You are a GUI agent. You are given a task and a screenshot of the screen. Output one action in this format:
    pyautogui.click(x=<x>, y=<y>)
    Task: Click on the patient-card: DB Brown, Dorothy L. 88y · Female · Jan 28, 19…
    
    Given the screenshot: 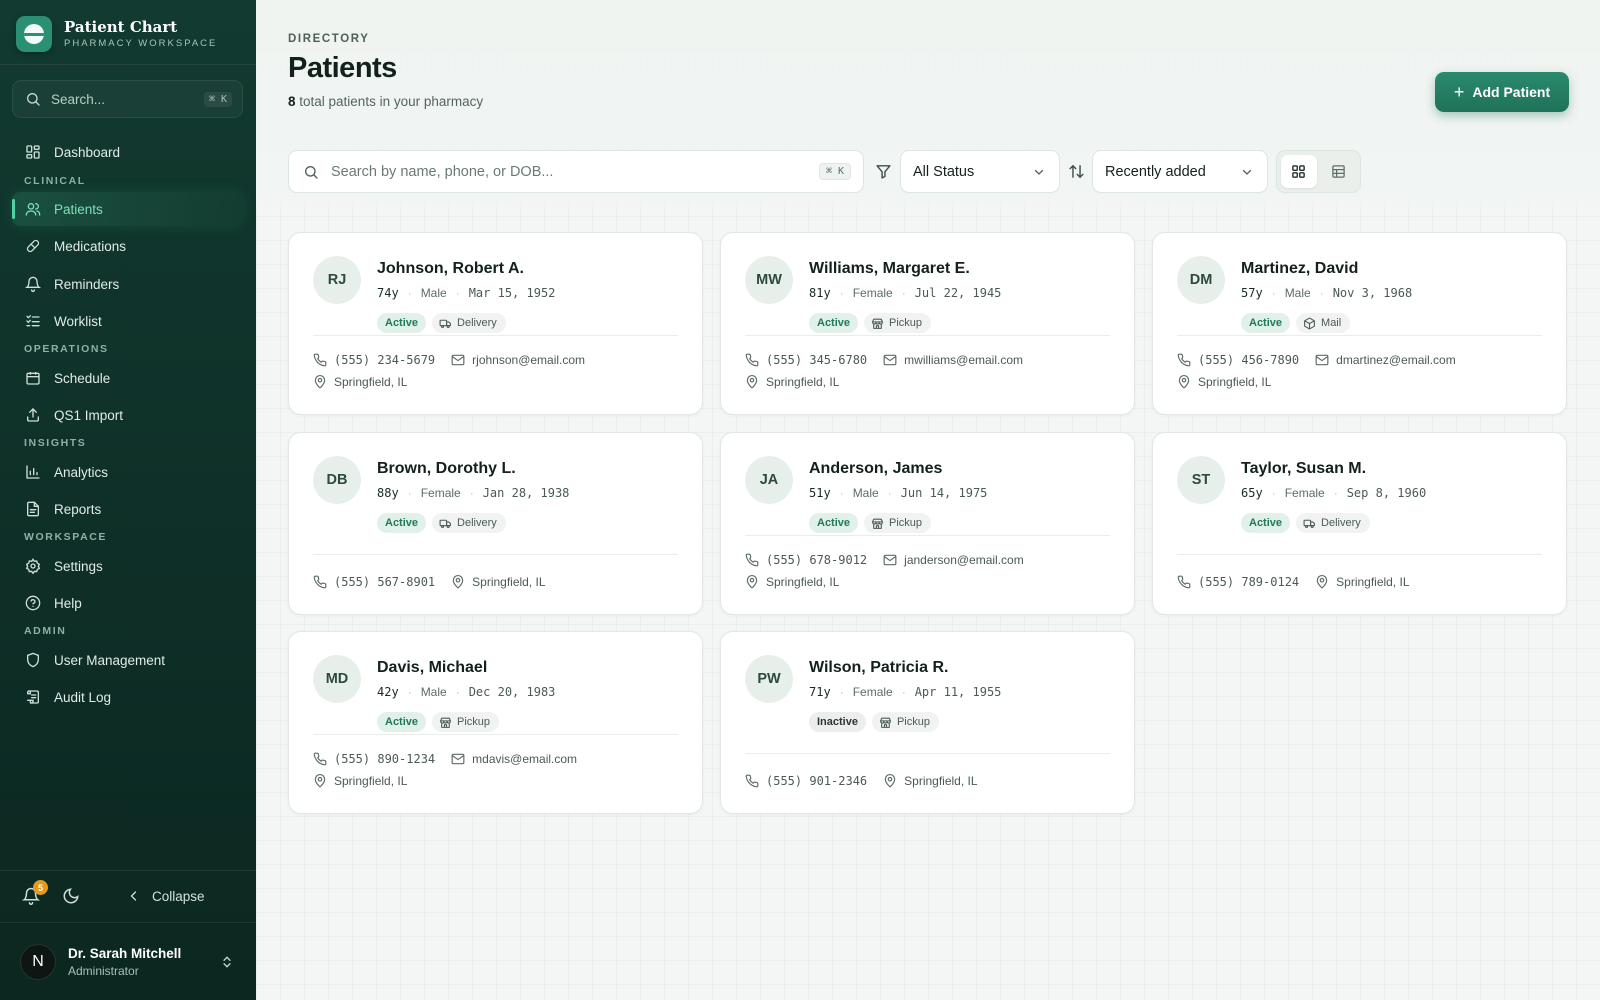 What is the action you would take?
    pyautogui.click(x=495, y=523)
    